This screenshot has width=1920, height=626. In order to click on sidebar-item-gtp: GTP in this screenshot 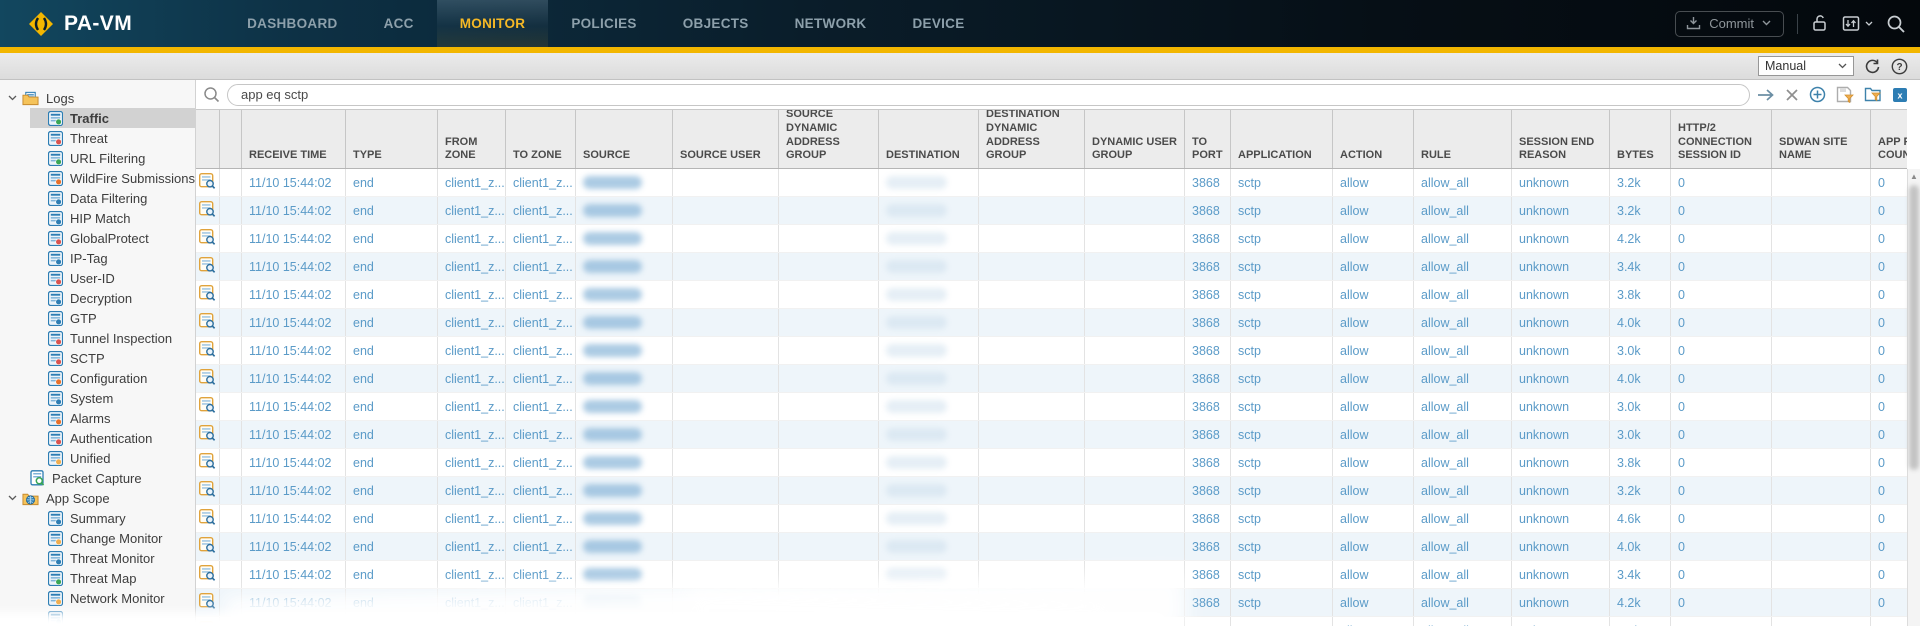, I will do `click(97, 318)`.